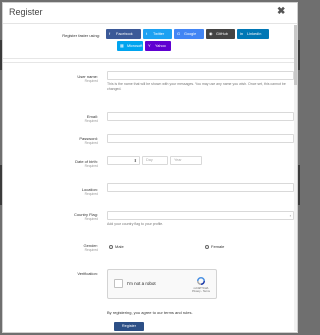 Image resolution: width=320 pixels, height=335 pixels. What do you see at coordinates (201, 281) in the screenshot?
I see `recaptcha-icon` at bounding box center [201, 281].